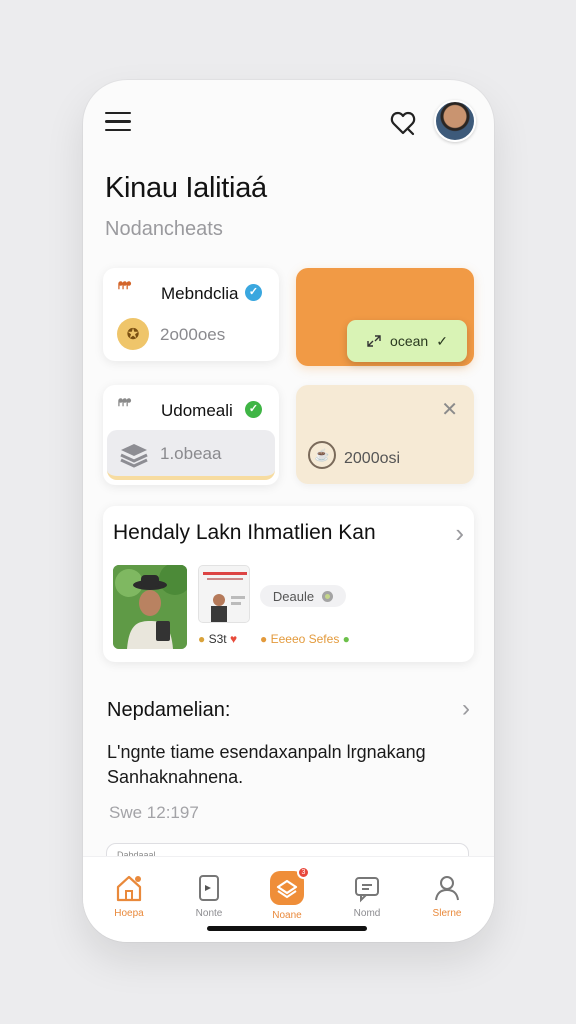  Describe the element at coordinates (209, 888) in the screenshot. I see `card-icon` at that location.